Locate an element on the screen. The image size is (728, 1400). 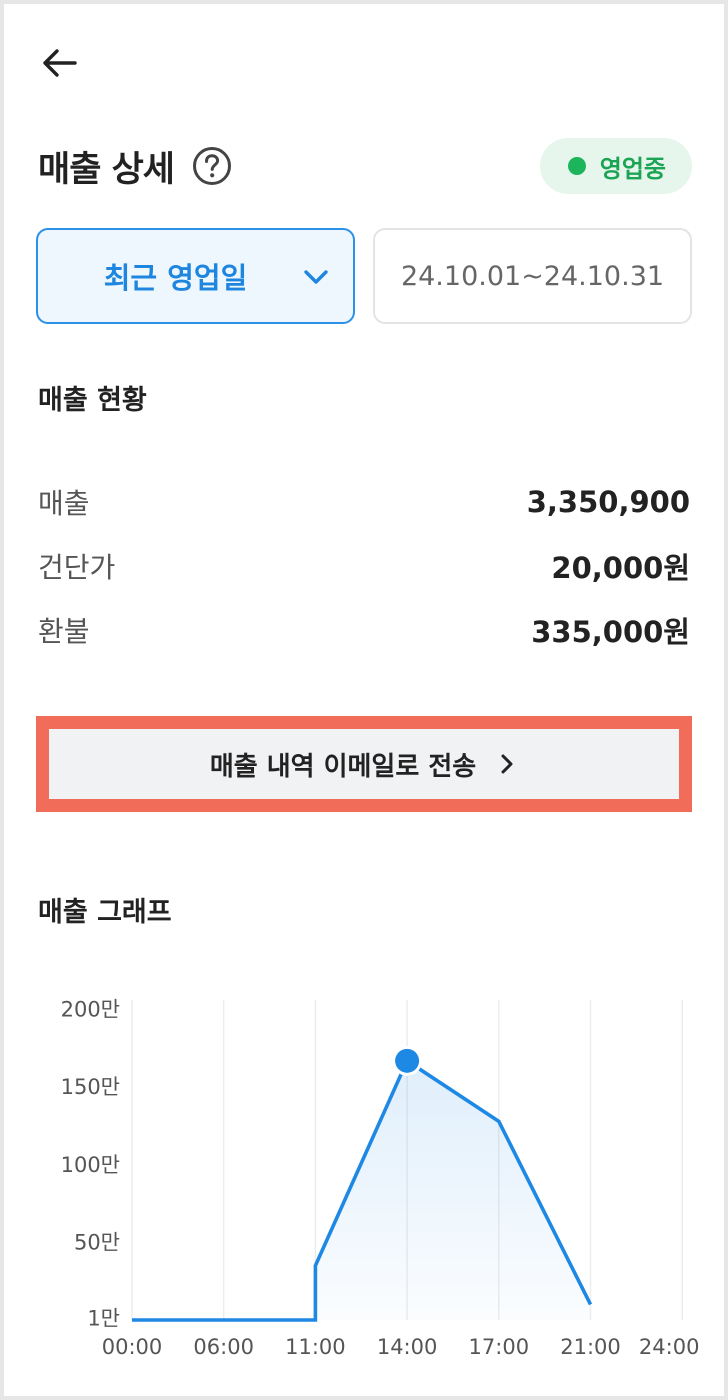
chevron-right-icon is located at coordinates (507, 764).